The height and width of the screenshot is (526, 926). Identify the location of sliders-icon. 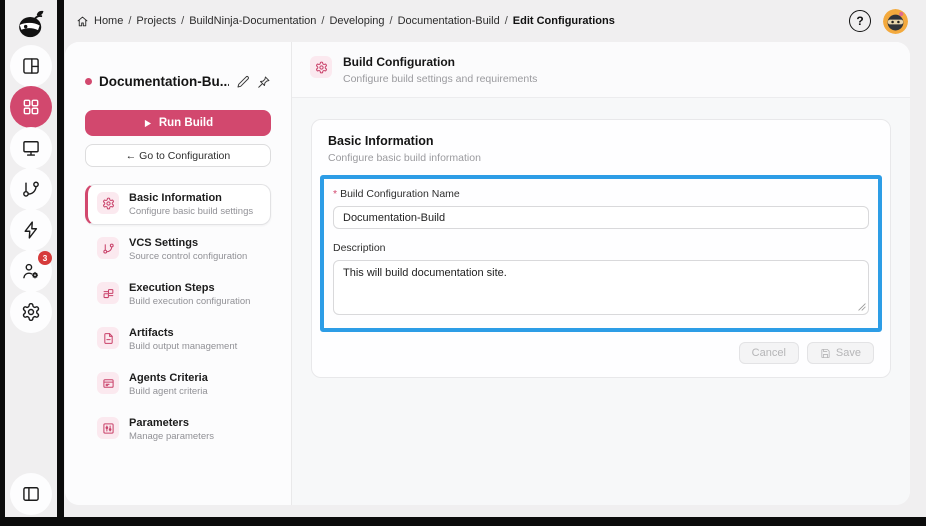
(108, 428).